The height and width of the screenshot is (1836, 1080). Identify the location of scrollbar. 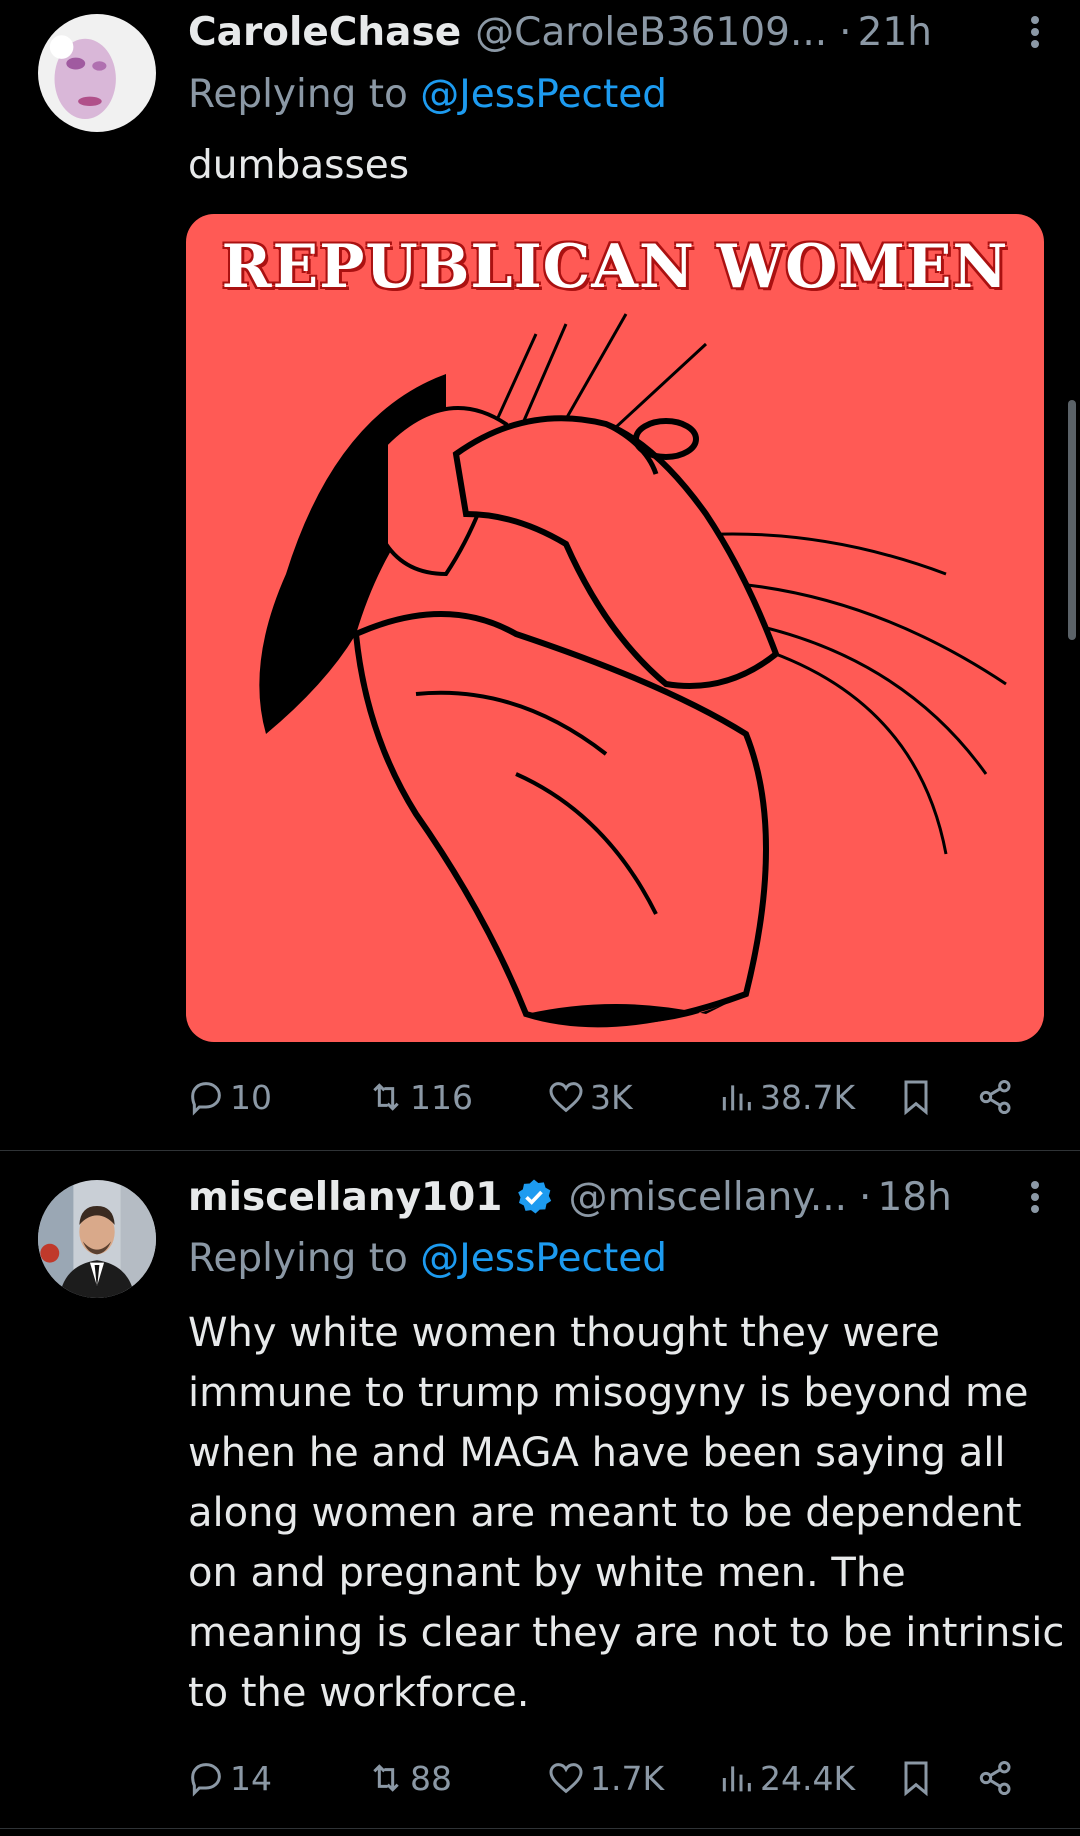
(1072, 520).